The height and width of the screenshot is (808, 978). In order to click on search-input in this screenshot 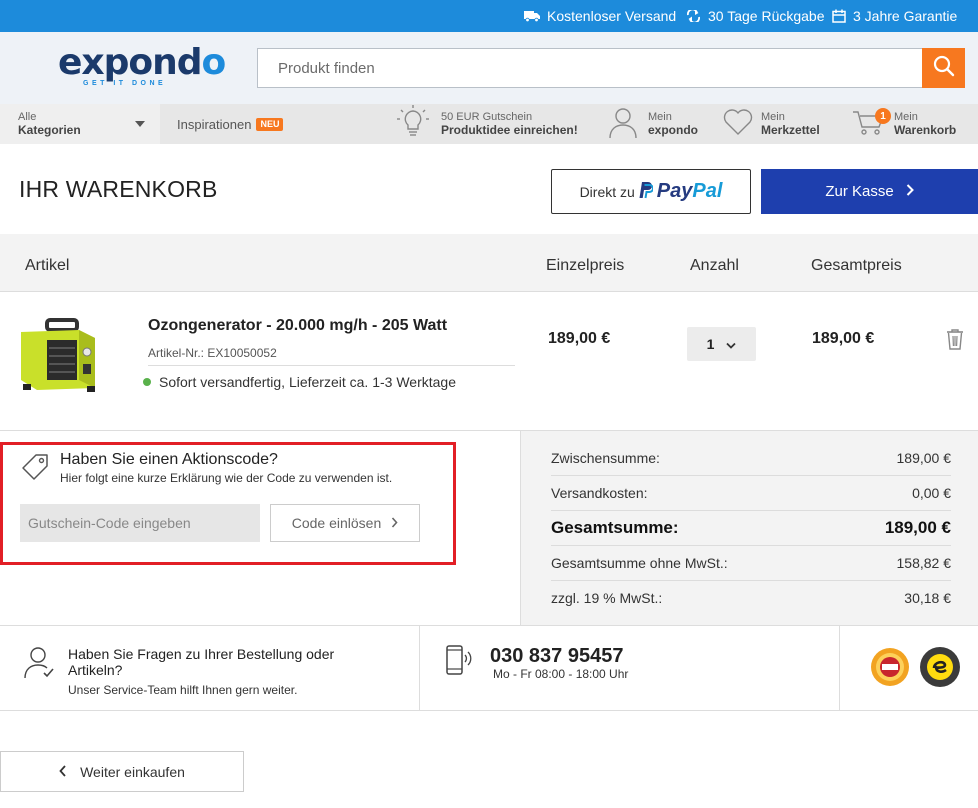, I will do `click(590, 68)`.